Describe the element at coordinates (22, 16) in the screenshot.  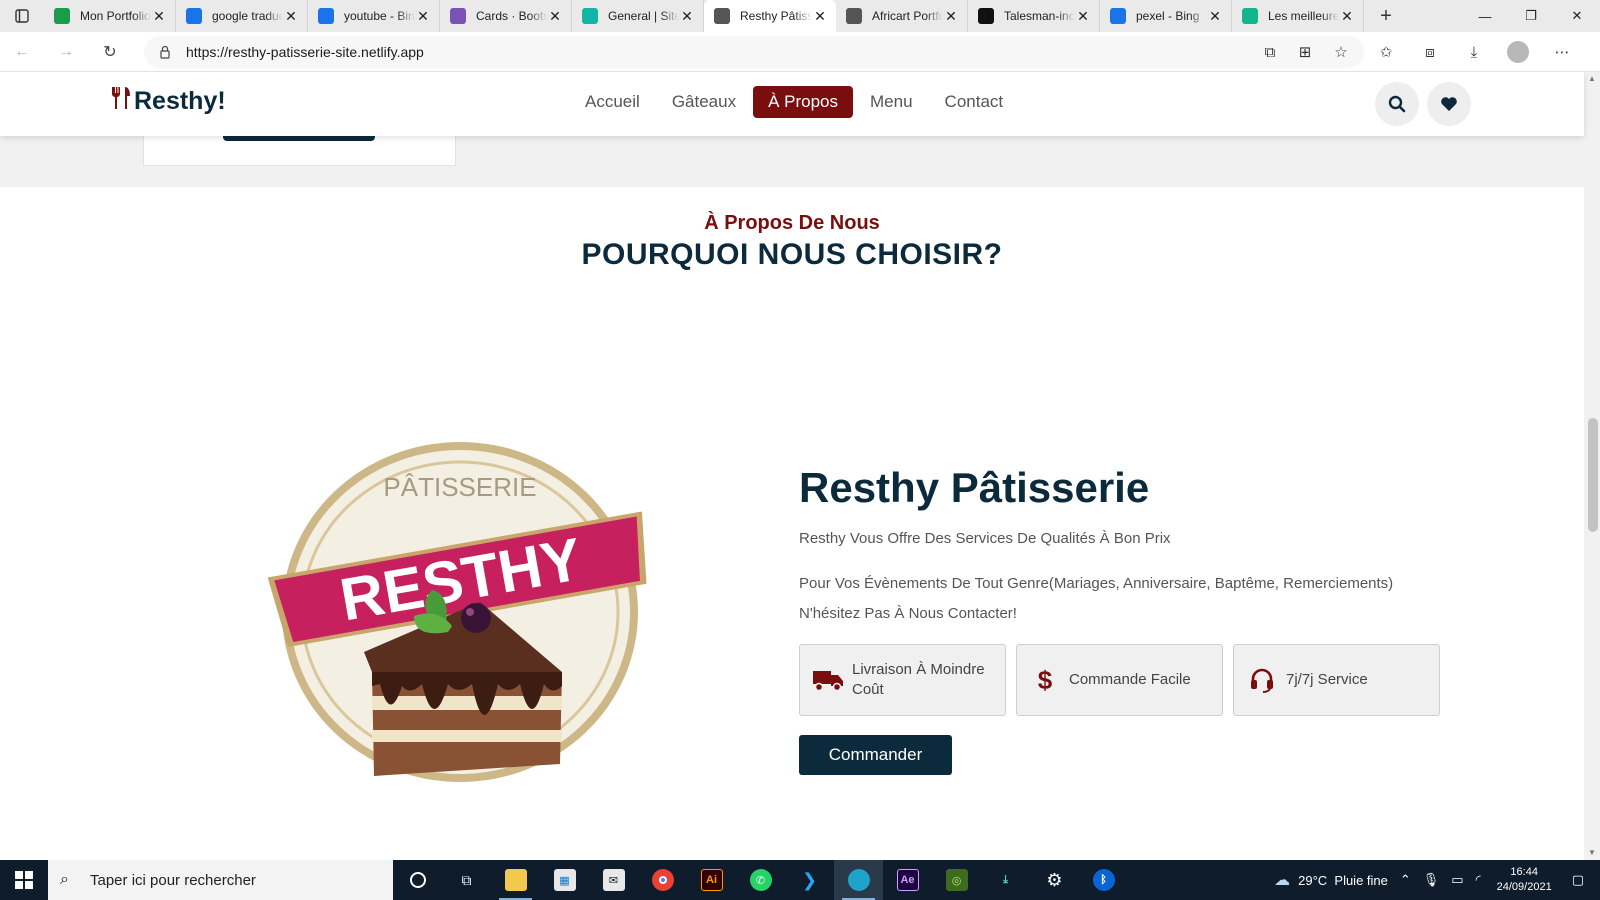
I see `tab-actions-icon` at that location.